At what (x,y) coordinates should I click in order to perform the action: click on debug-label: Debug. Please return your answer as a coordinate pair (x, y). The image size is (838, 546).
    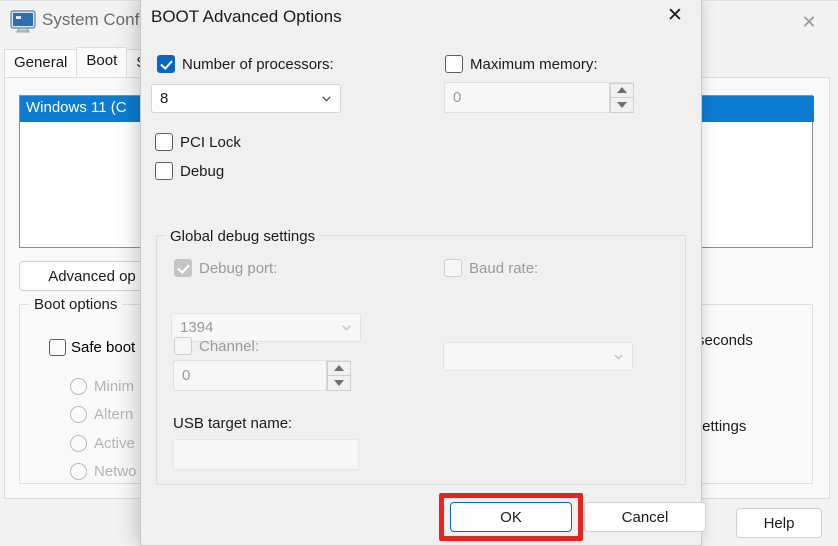
    Looking at the image, I should click on (202, 171).